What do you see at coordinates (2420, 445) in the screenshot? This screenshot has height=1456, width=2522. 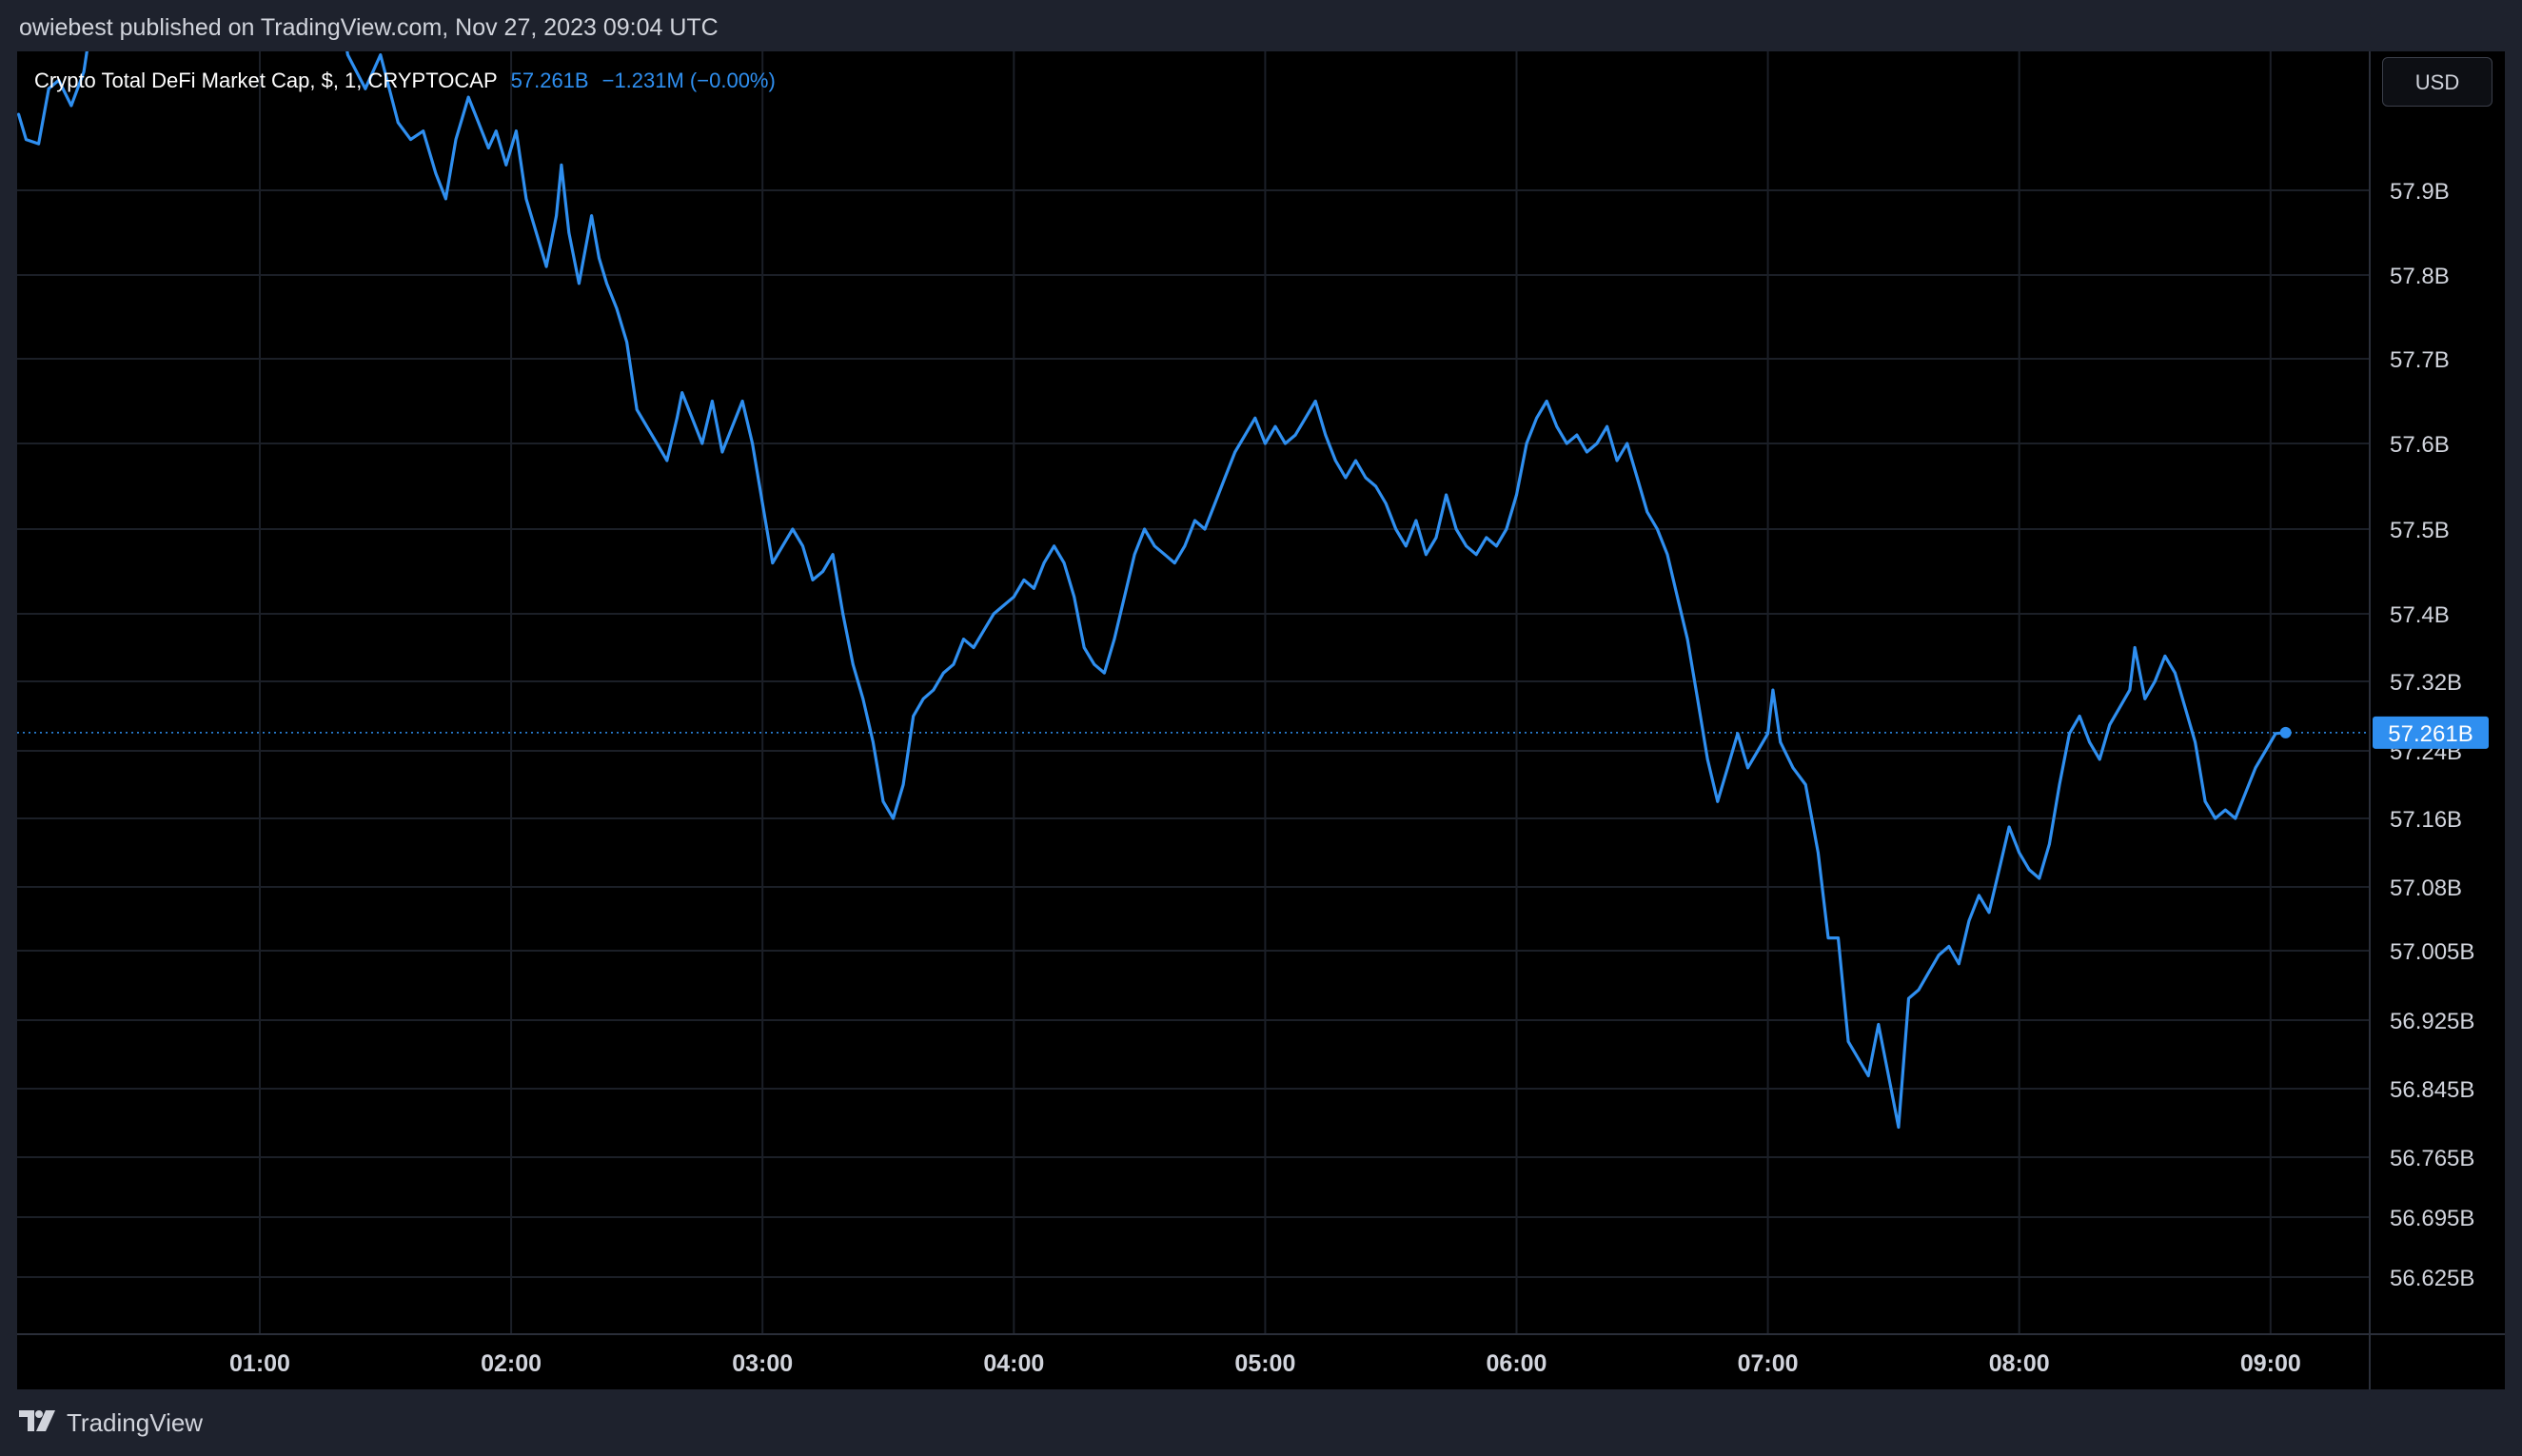 I see `y-tick-label: 57.6B` at bounding box center [2420, 445].